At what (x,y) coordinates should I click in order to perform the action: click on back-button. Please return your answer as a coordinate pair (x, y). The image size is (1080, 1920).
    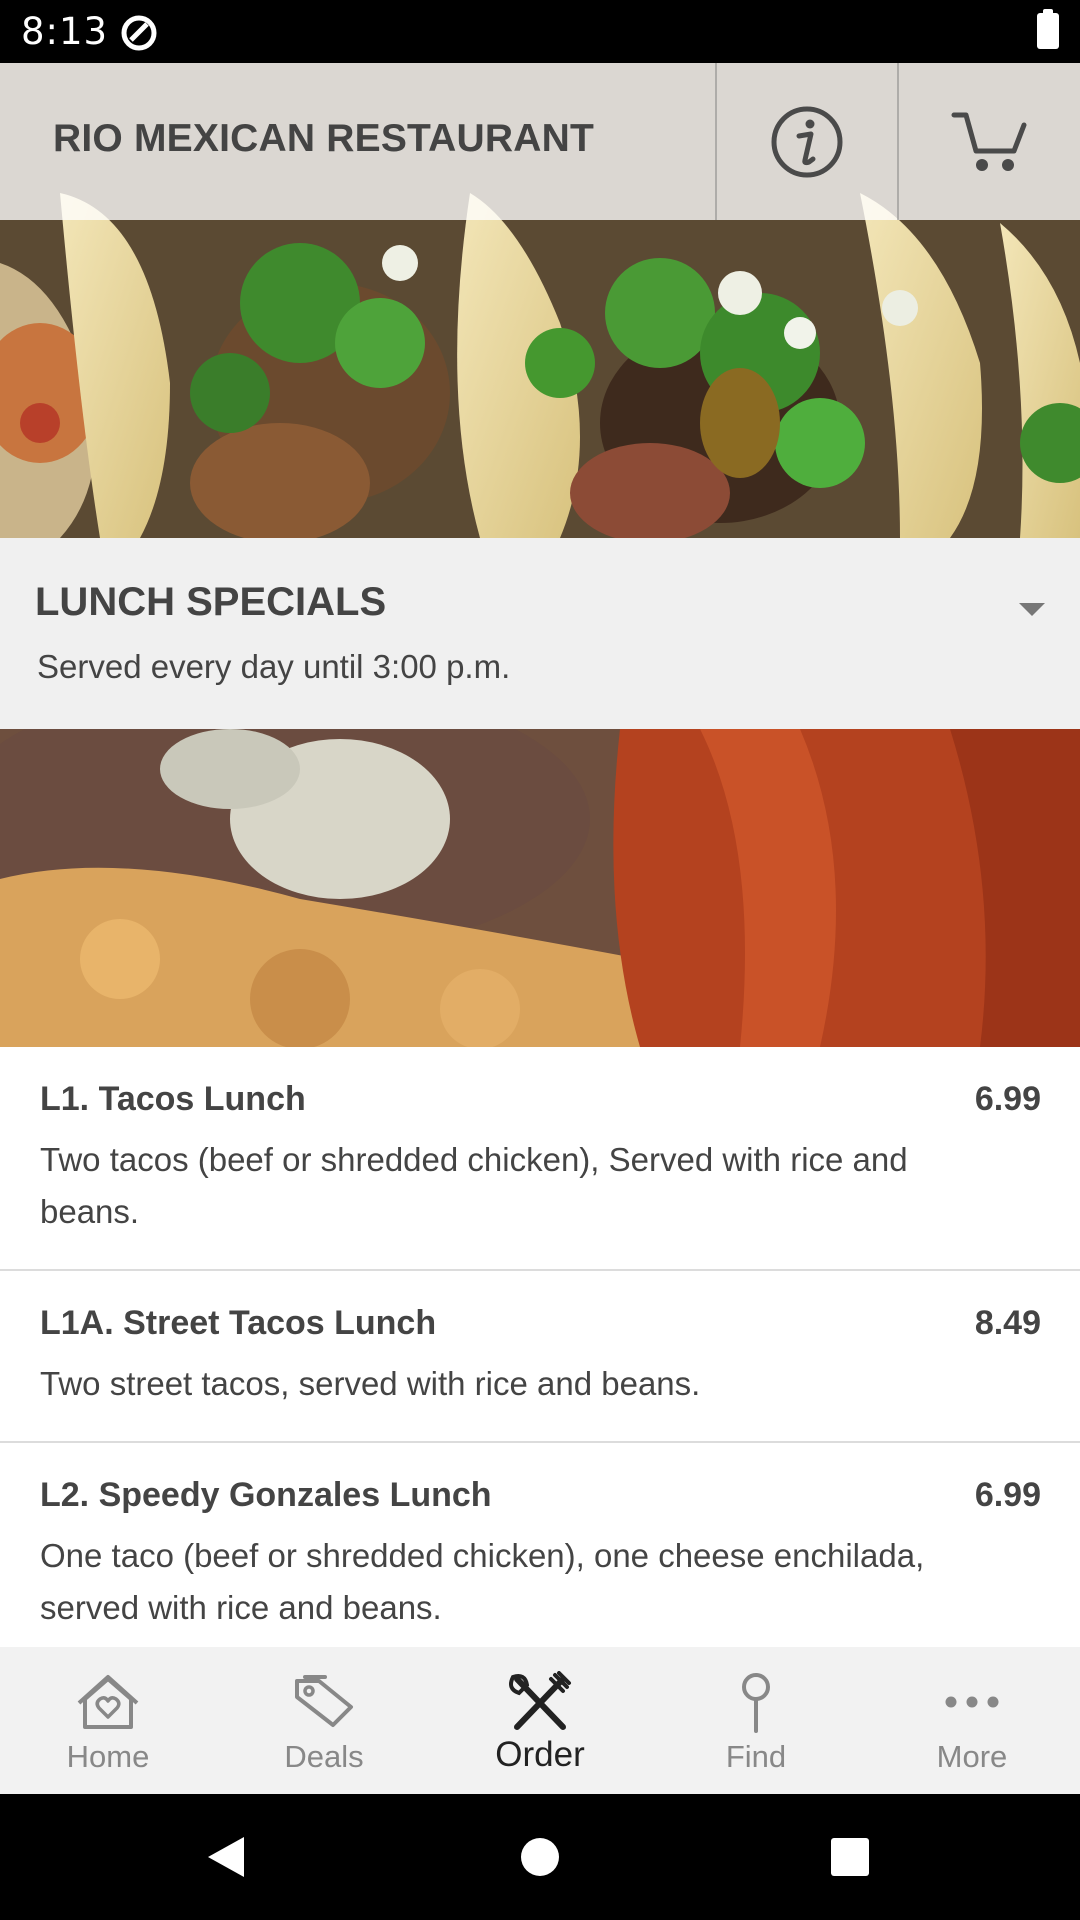
    Looking at the image, I should click on (226, 1857).